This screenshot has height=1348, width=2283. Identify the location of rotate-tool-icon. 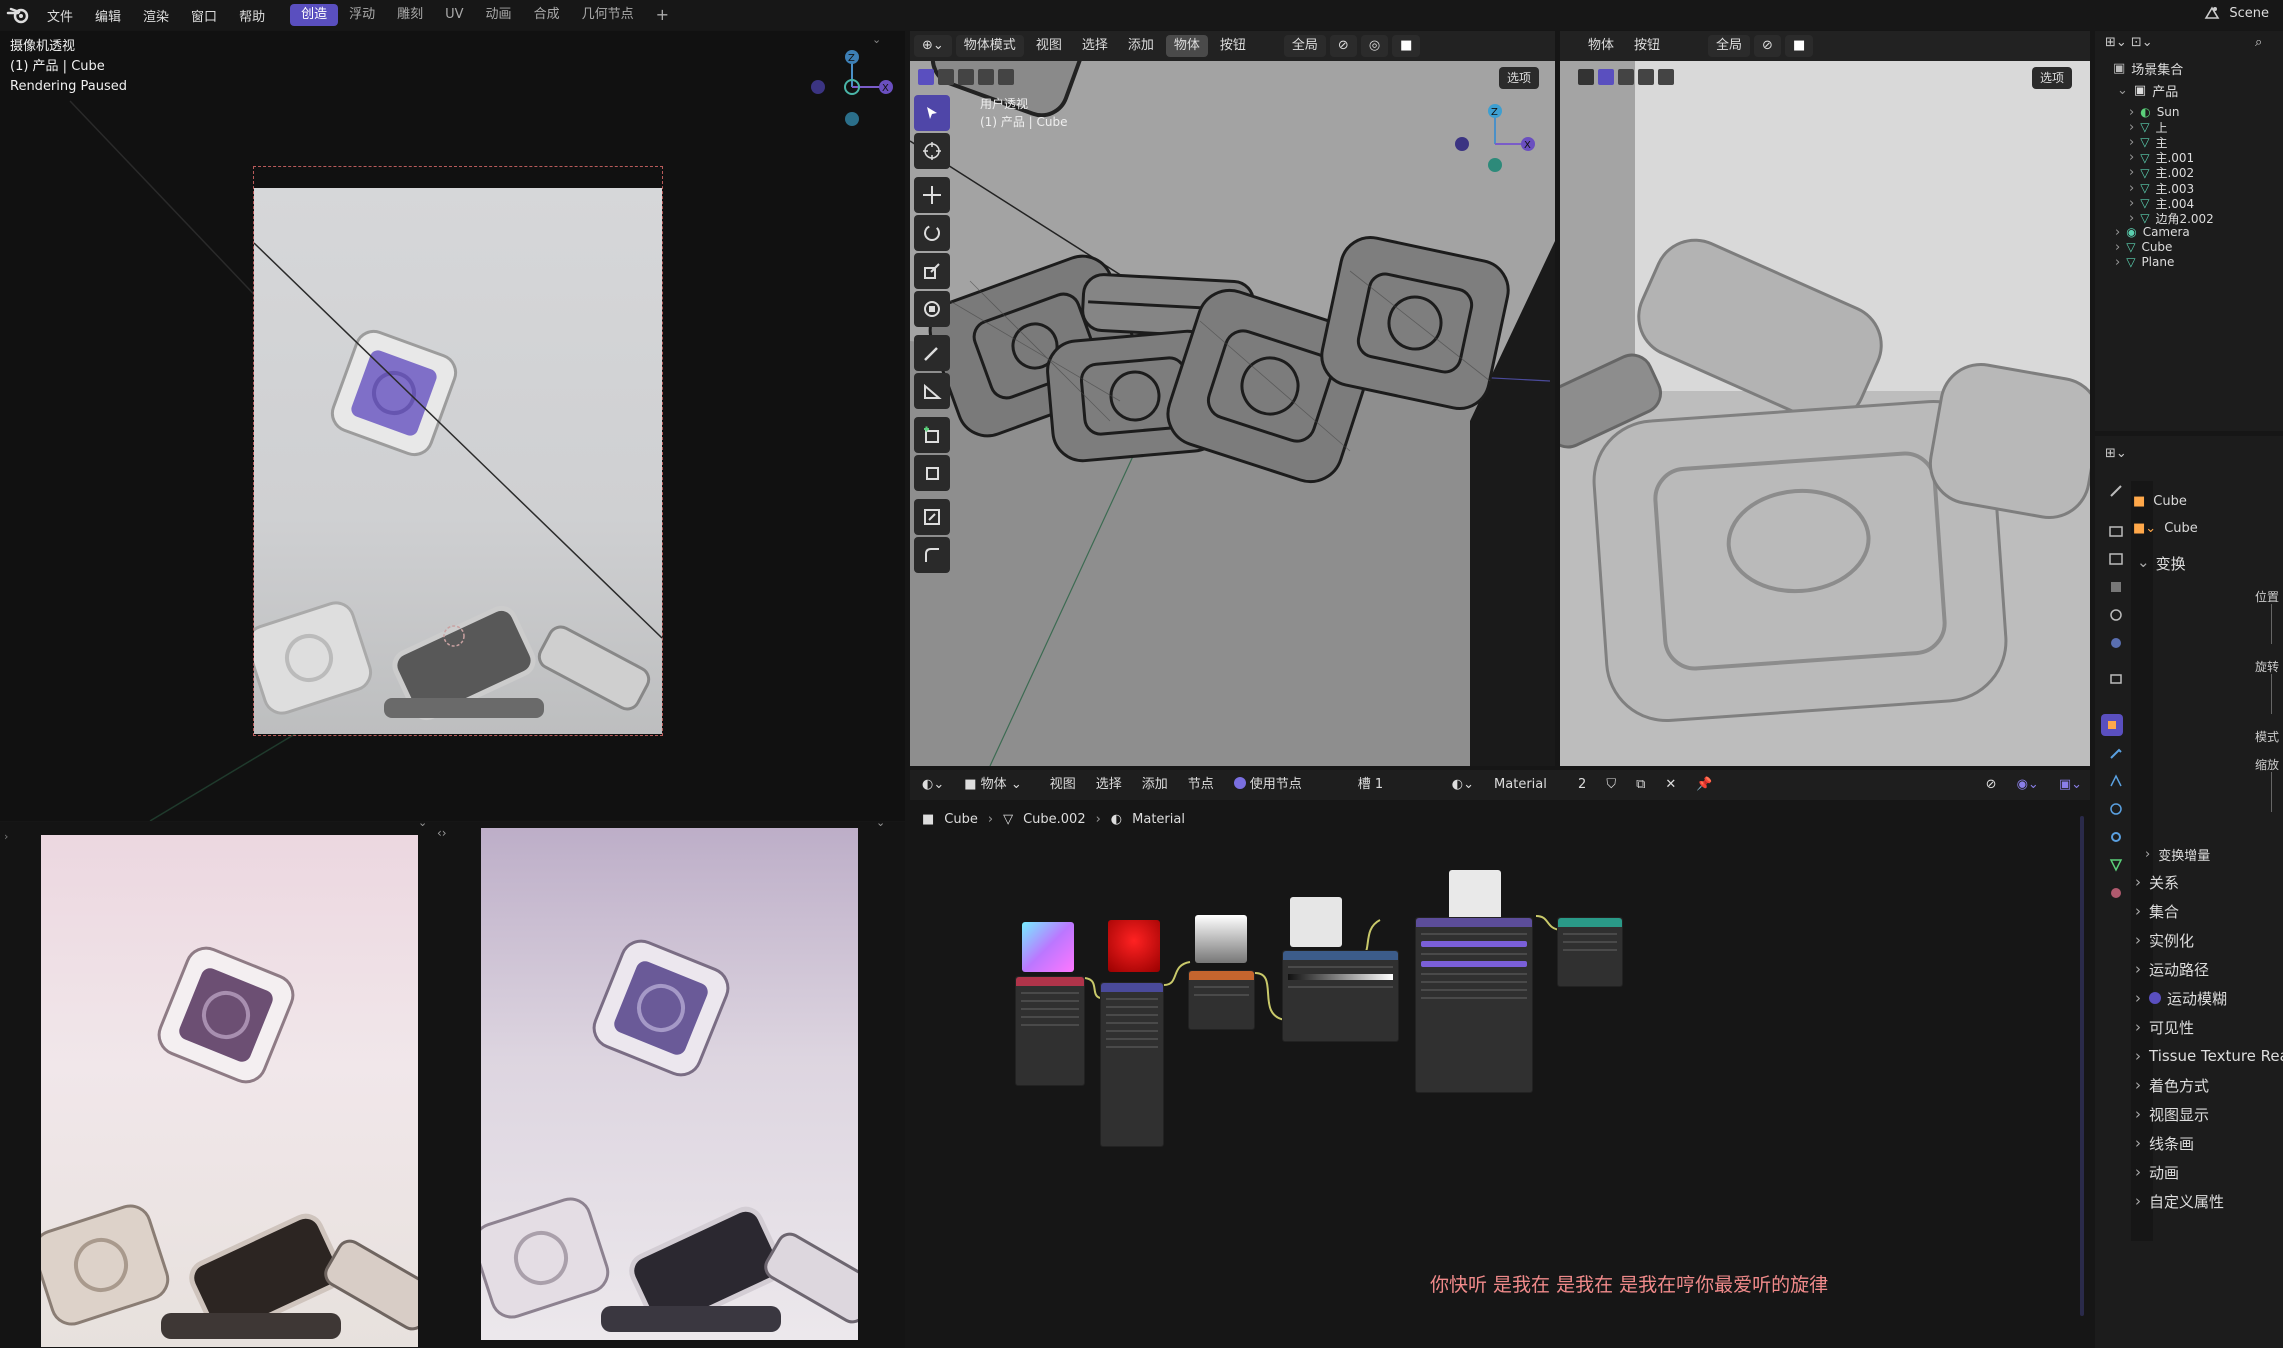
(932, 233).